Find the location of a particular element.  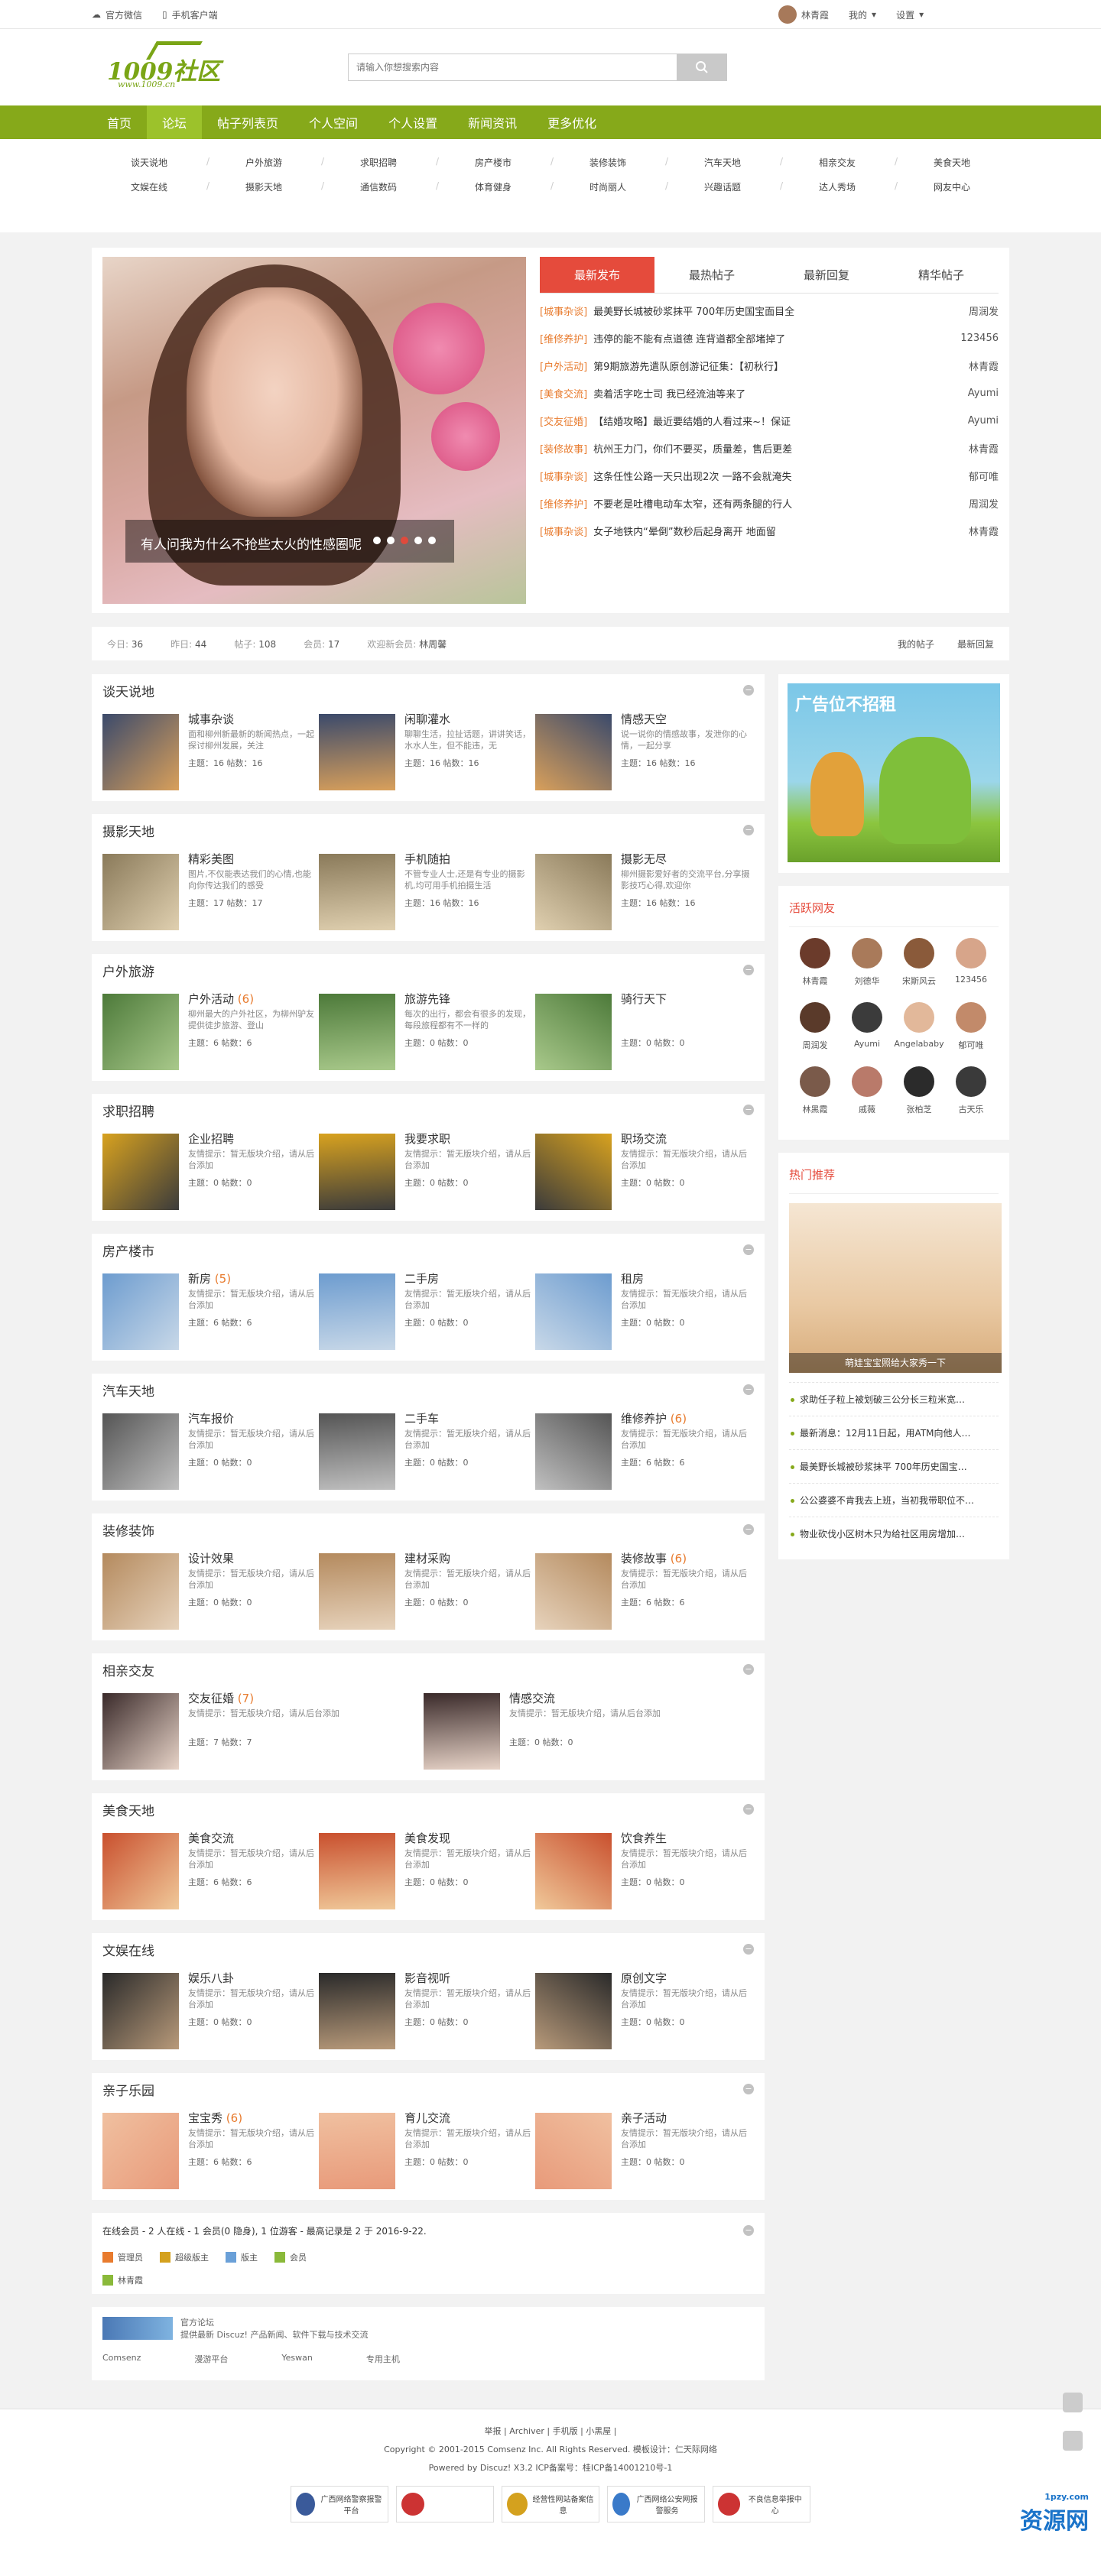

forum-name: 手机随拍 is located at coordinates (469, 860).